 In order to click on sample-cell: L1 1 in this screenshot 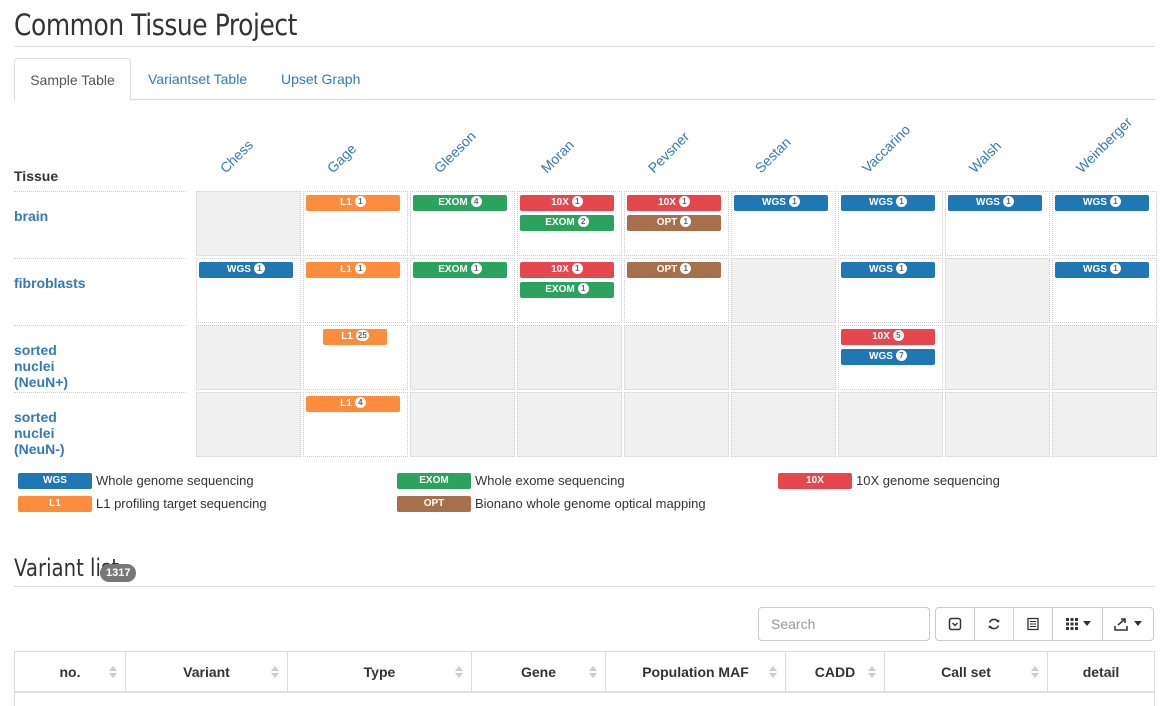, I will do `click(355, 290)`.